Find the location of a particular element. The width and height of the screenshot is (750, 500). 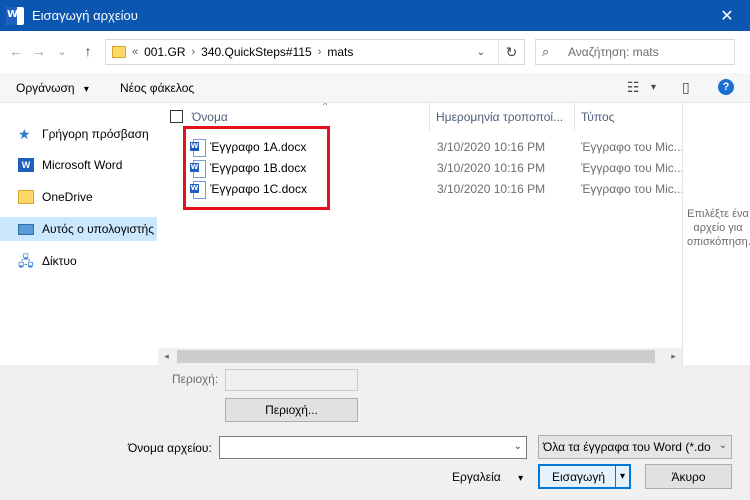

title-bar: W Εισαγωγή αρχείου ✕ is located at coordinates (375, 15).